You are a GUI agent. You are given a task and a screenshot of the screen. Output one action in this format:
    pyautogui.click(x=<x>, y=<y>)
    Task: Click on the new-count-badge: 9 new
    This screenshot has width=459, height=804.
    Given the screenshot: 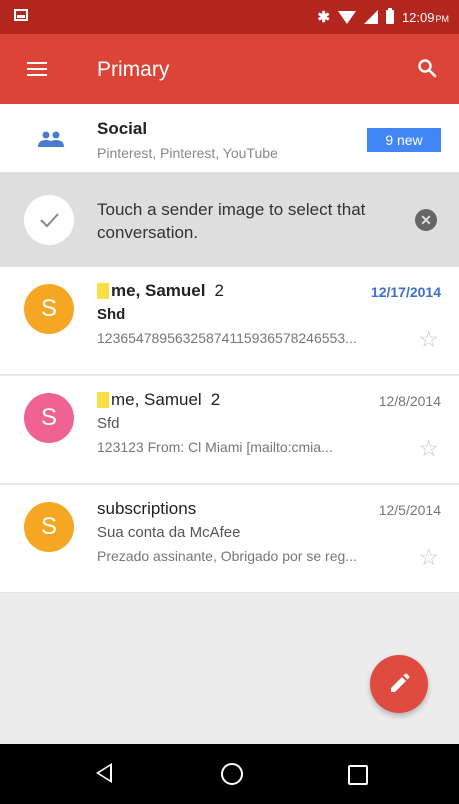 What is the action you would take?
    pyautogui.click(x=404, y=140)
    